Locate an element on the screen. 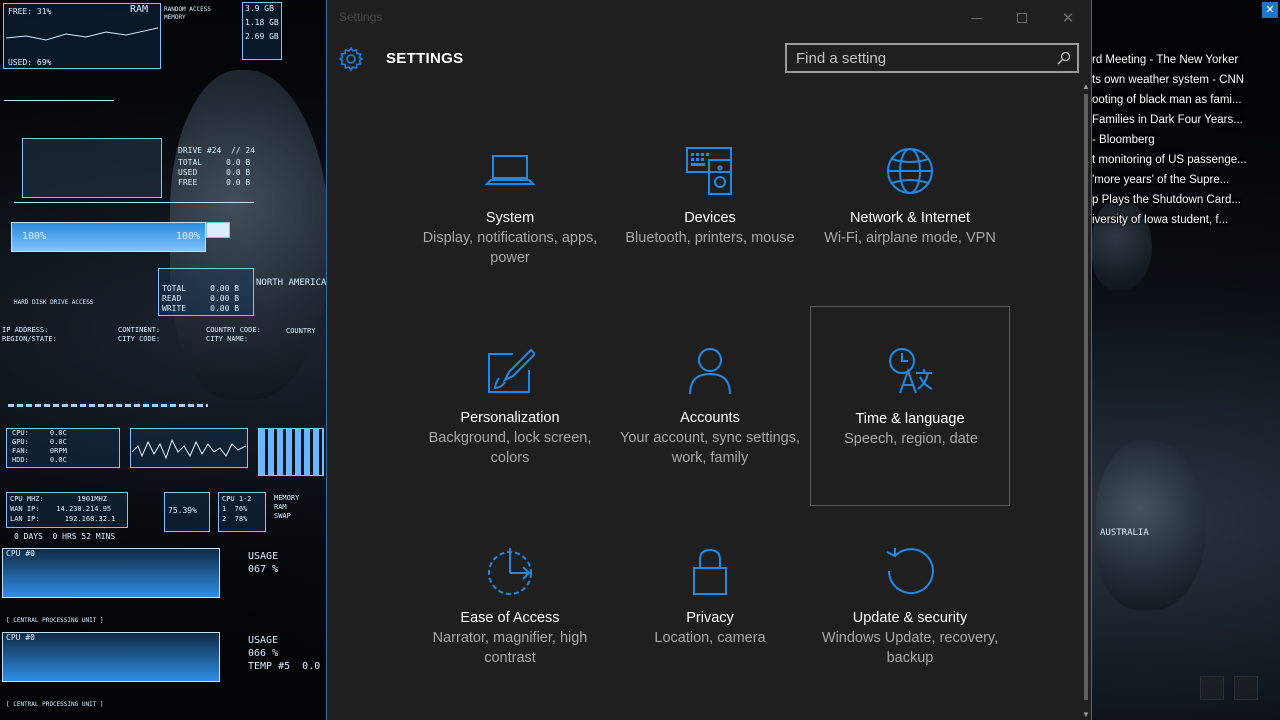 Image resolution: width=1280 pixels, height=720 pixels. ram-free-label: FREE: 31% is located at coordinates (30, 11).